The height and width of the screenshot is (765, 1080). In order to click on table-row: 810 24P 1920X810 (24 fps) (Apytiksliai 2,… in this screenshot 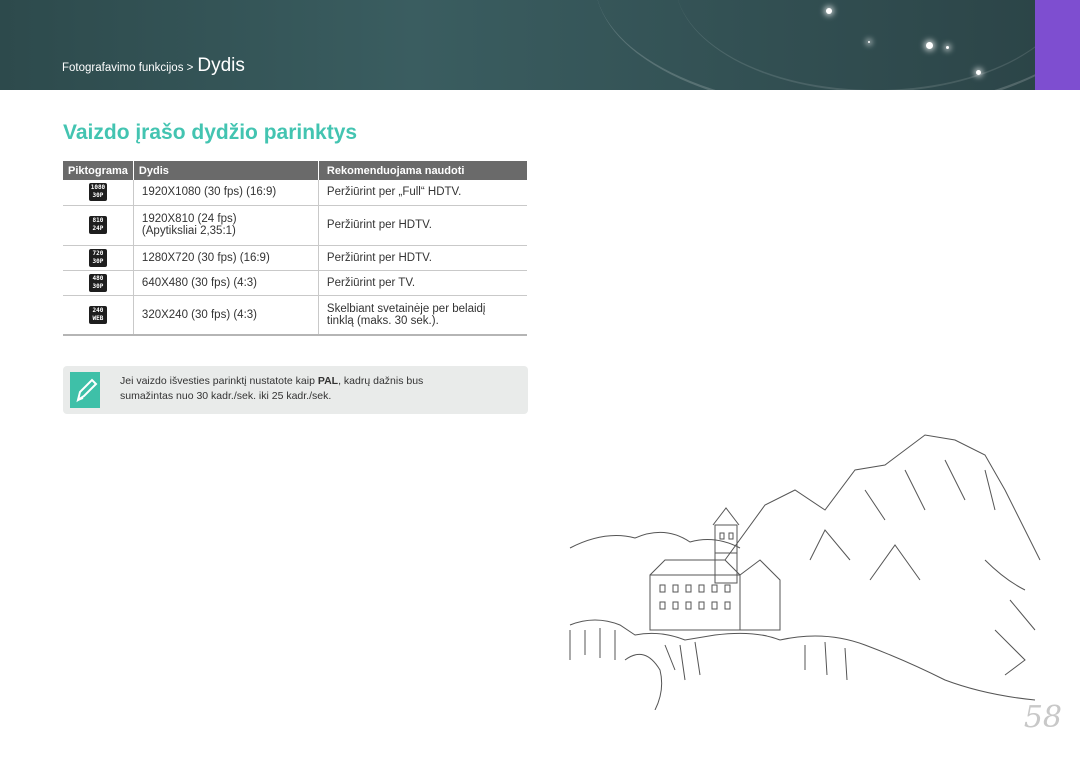, I will do `click(295, 225)`.